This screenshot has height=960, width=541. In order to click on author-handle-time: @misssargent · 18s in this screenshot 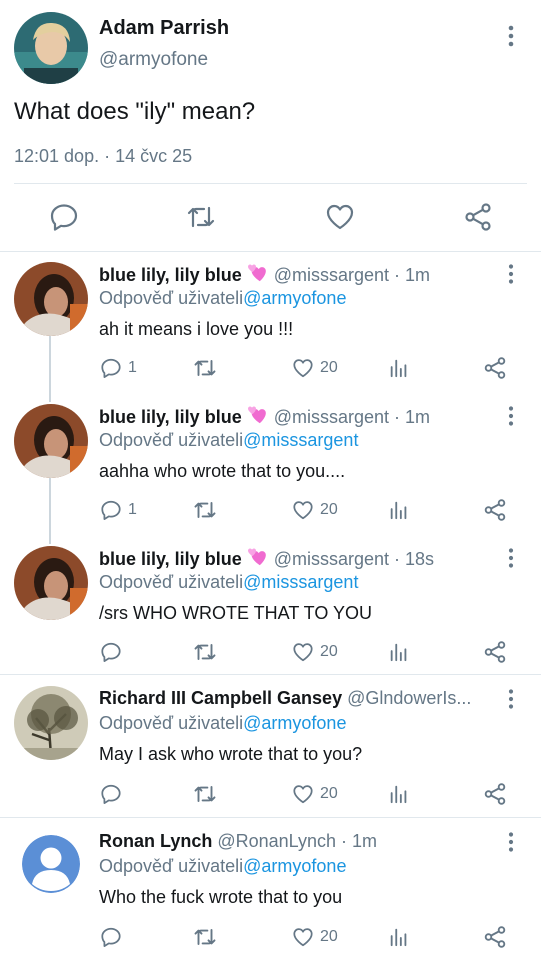, I will do `click(354, 559)`.